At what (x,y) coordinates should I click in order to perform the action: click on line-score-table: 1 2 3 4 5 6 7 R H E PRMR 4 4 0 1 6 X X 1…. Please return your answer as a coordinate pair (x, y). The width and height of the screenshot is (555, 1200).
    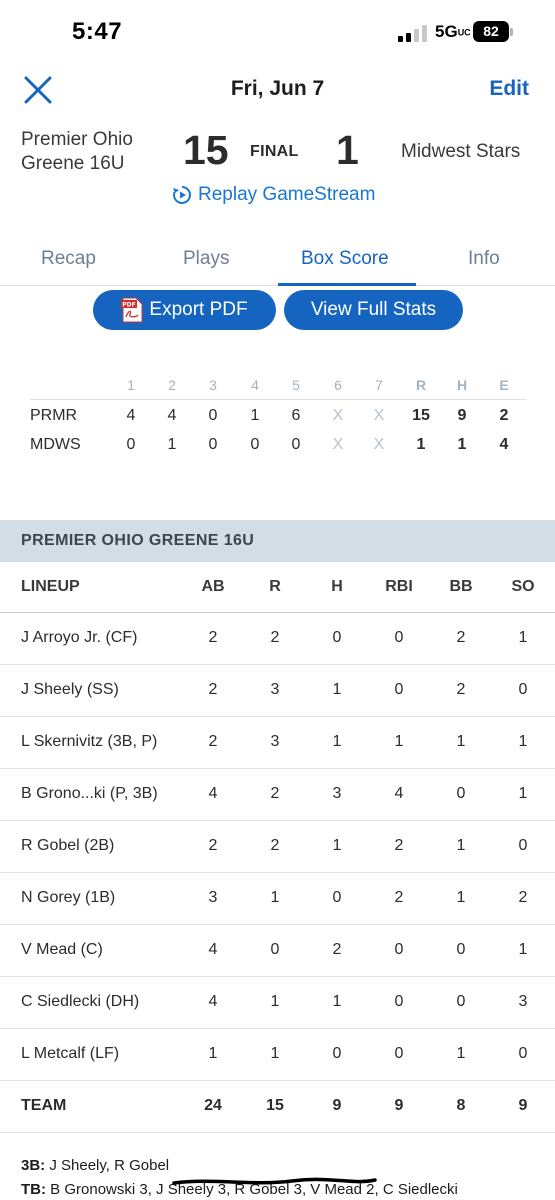
    Looking at the image, I should click on (278, 414).